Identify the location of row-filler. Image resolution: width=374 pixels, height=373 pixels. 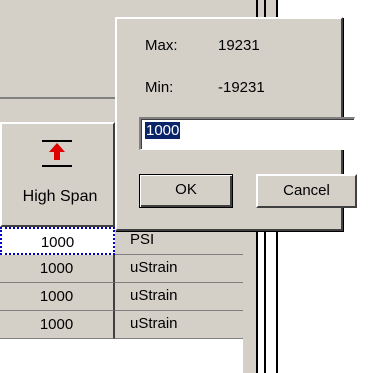
(249, 300).